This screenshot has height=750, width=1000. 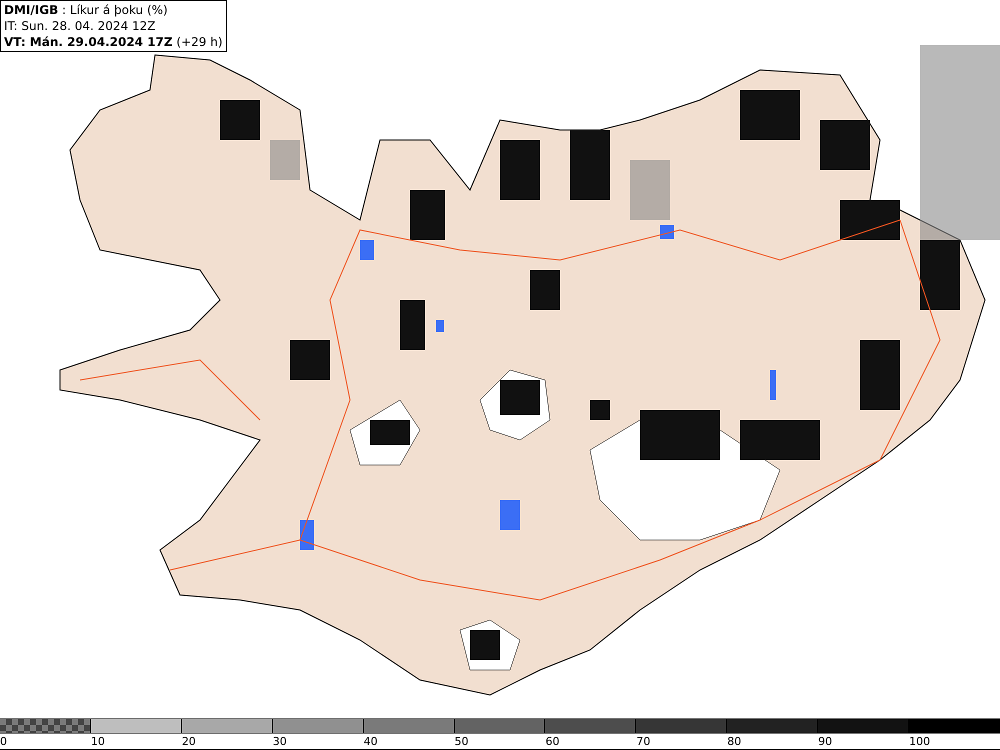 What do you see at coordinates (113, 42) in the screenshot?
I see `valid-time: VT: Mán. 29.04.2024 17Z (+29 h)` at bounding box center [113, 42].